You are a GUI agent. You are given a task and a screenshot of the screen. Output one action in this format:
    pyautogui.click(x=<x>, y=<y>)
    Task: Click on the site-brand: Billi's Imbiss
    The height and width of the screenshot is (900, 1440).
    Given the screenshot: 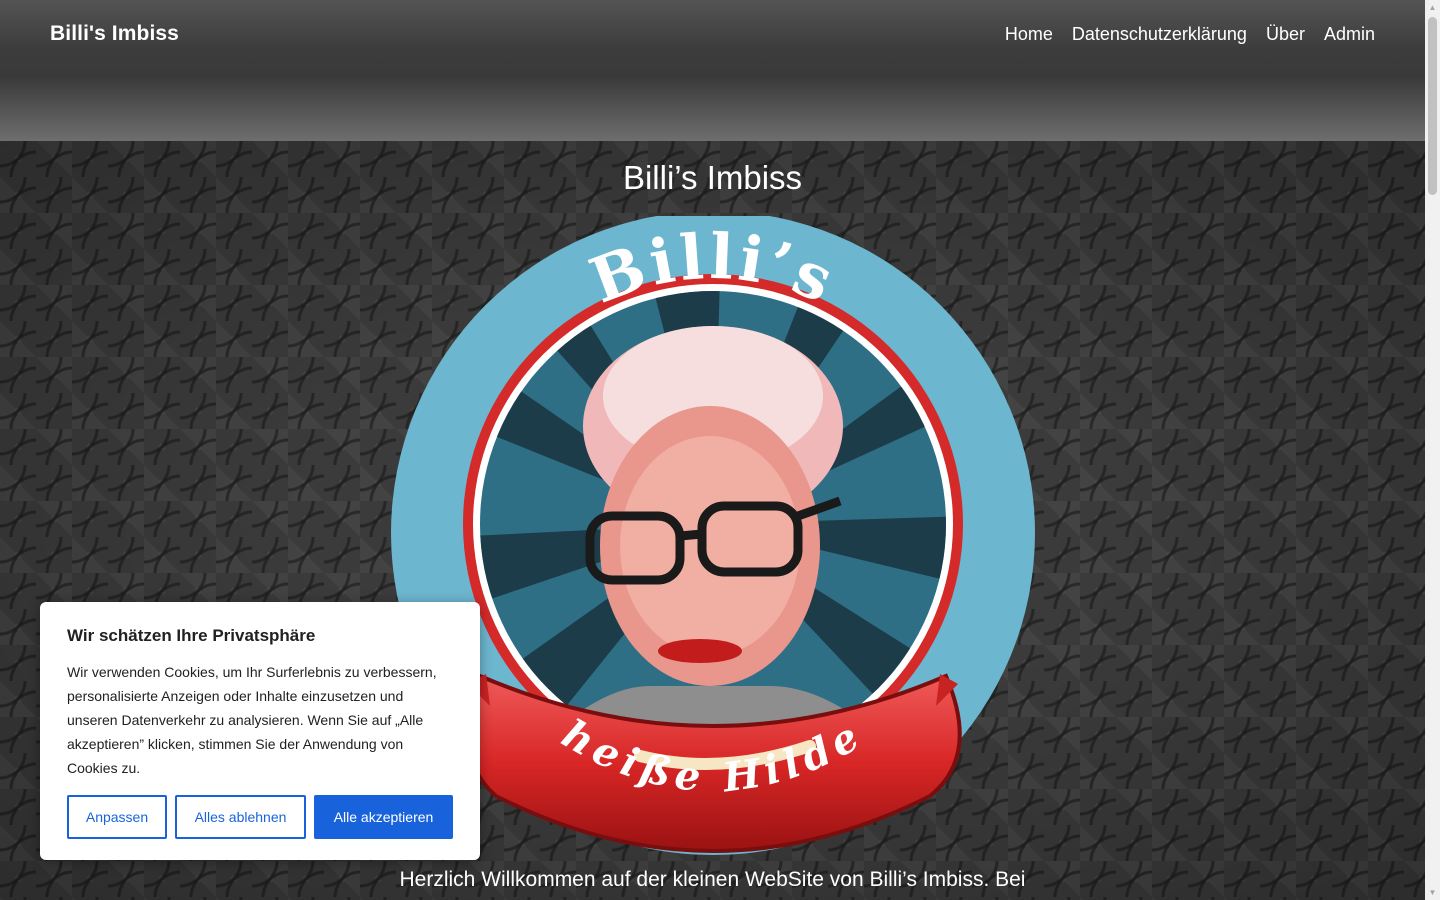 What is the action you would take?
    pyautogui.click(x=114, y=34)
    